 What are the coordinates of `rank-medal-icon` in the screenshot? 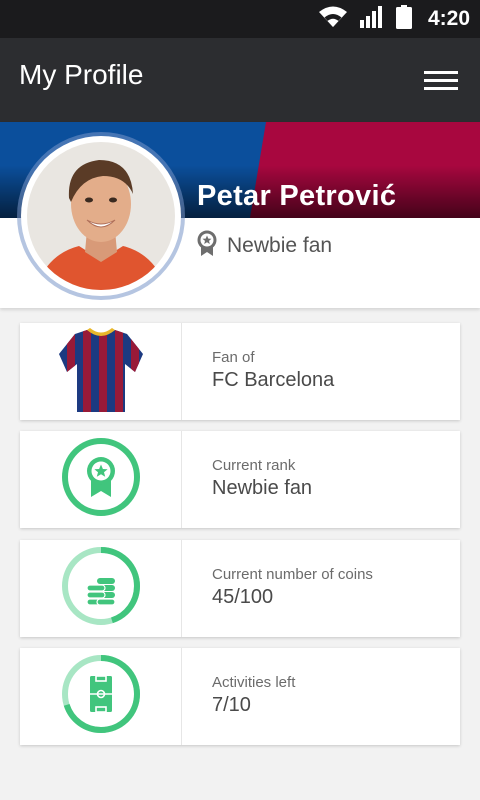 It's located at (101, 479).